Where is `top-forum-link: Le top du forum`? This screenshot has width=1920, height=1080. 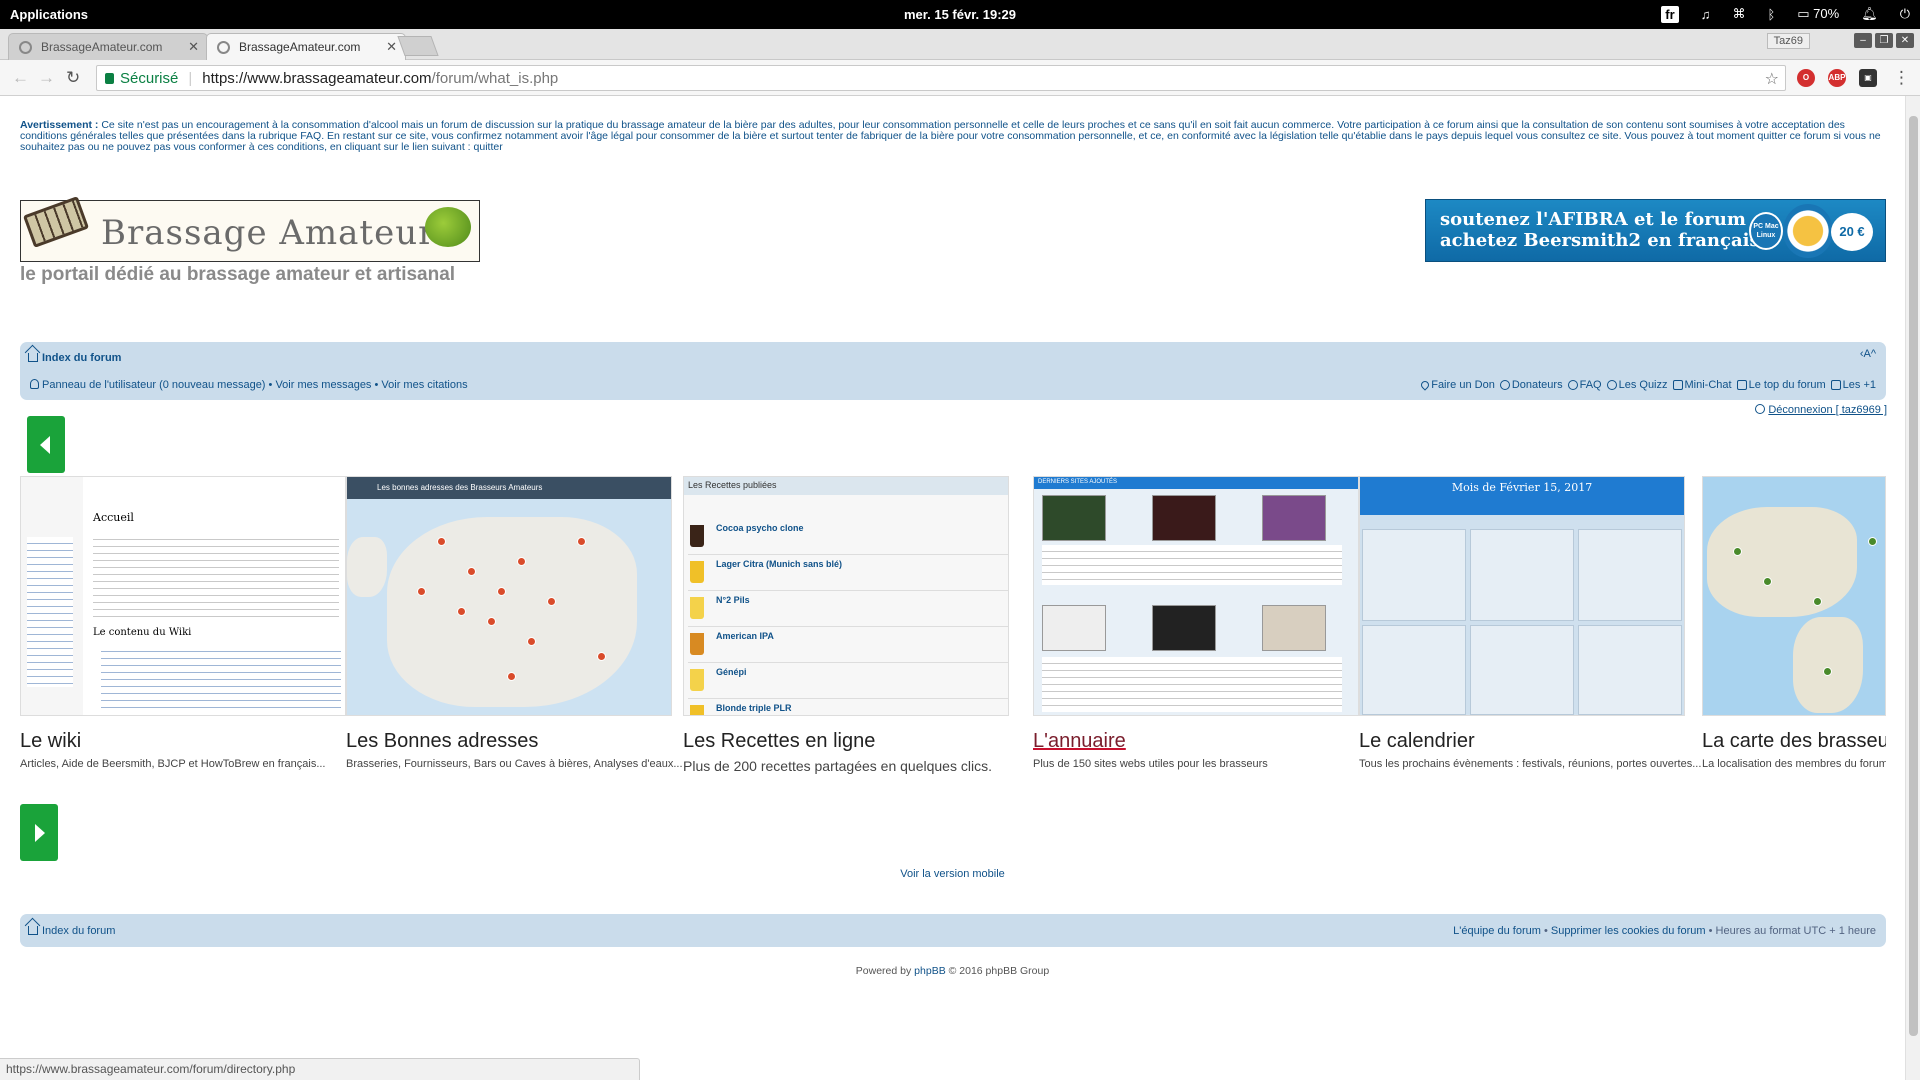
top-forum-link: Le top du forum is located at coordinates (1781, 385).